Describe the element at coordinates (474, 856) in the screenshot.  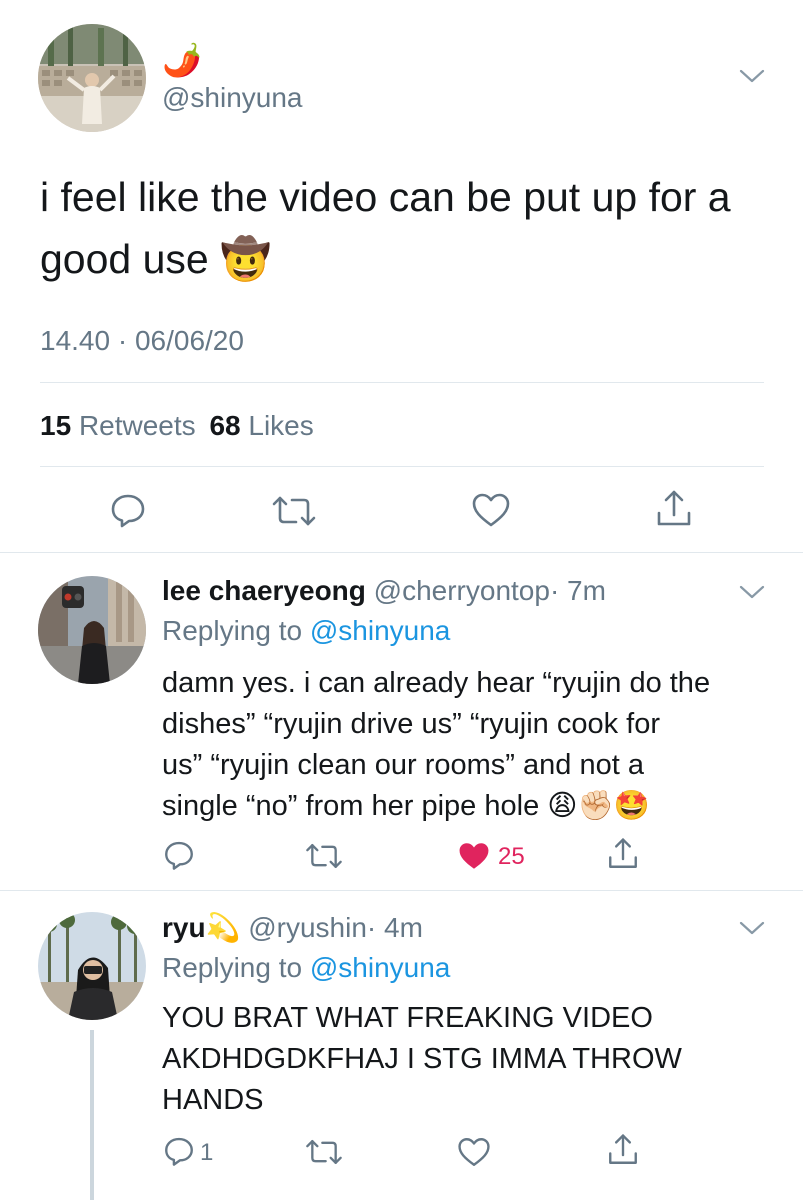
I see `heart-icon-liked` at that location.